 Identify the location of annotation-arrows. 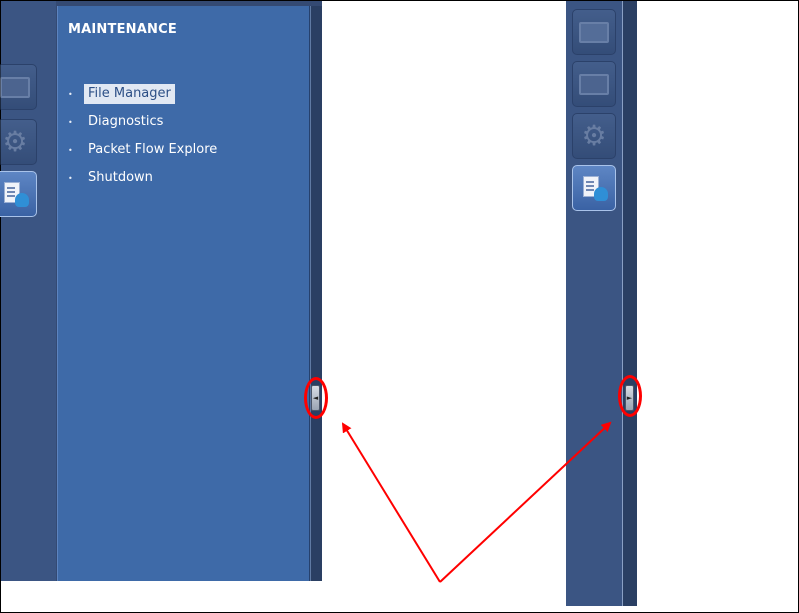
(476, 502).